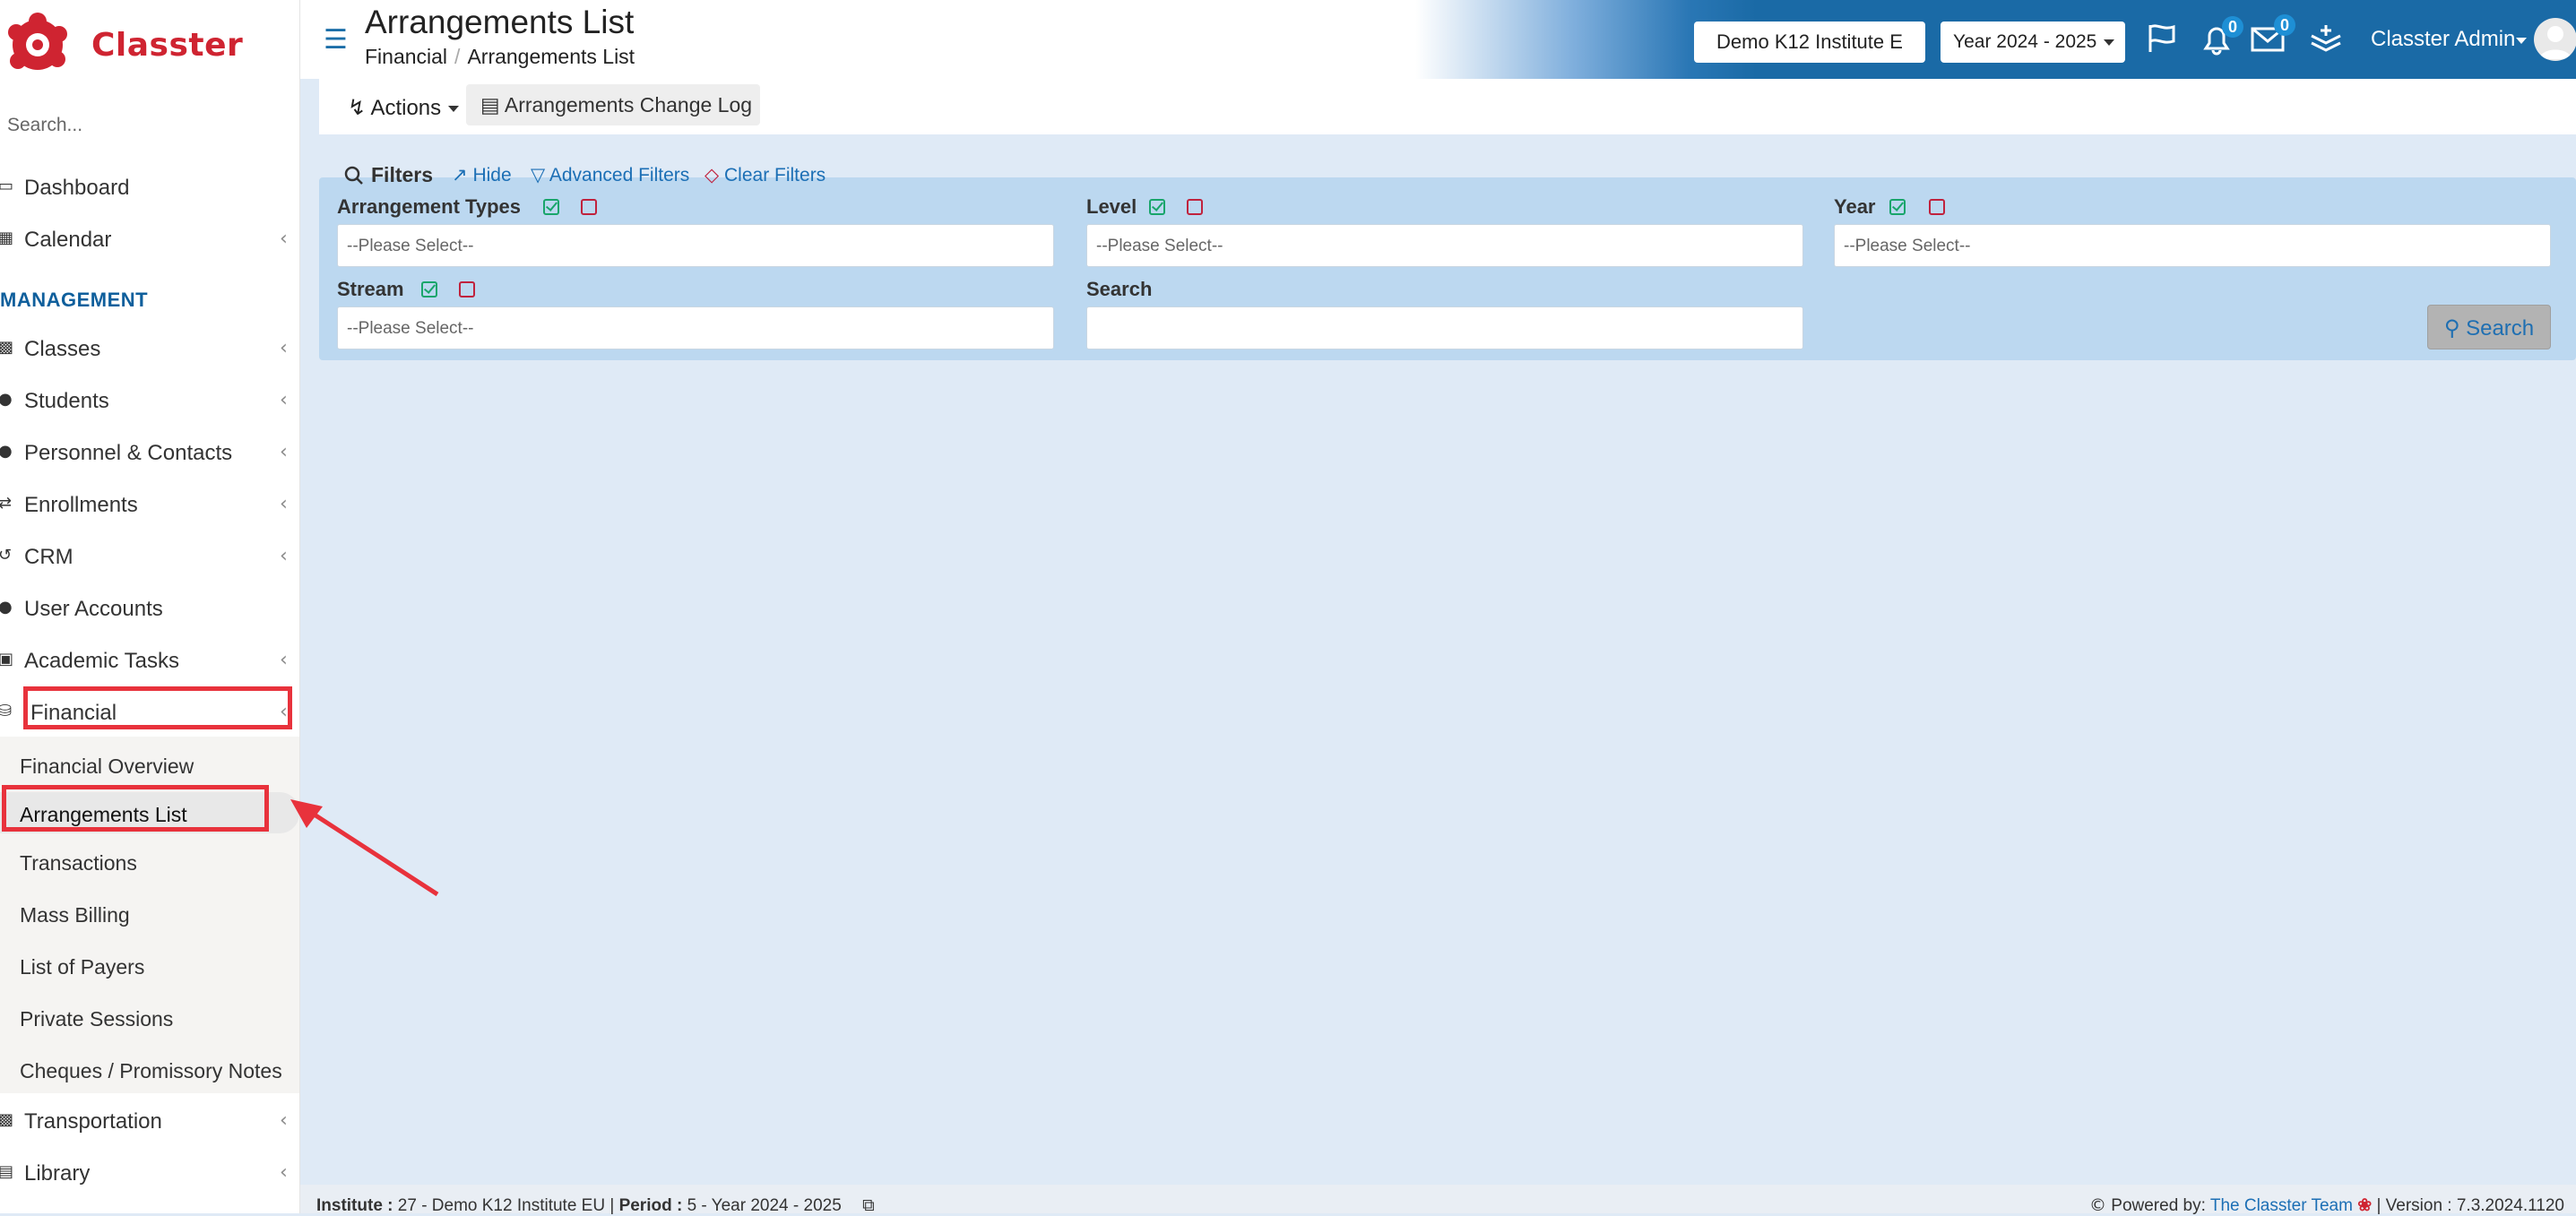 This screenshot has width=2576, height=1216. I want to click on clear-filters-link: ◇ Clear Filters, so click(765, 175).